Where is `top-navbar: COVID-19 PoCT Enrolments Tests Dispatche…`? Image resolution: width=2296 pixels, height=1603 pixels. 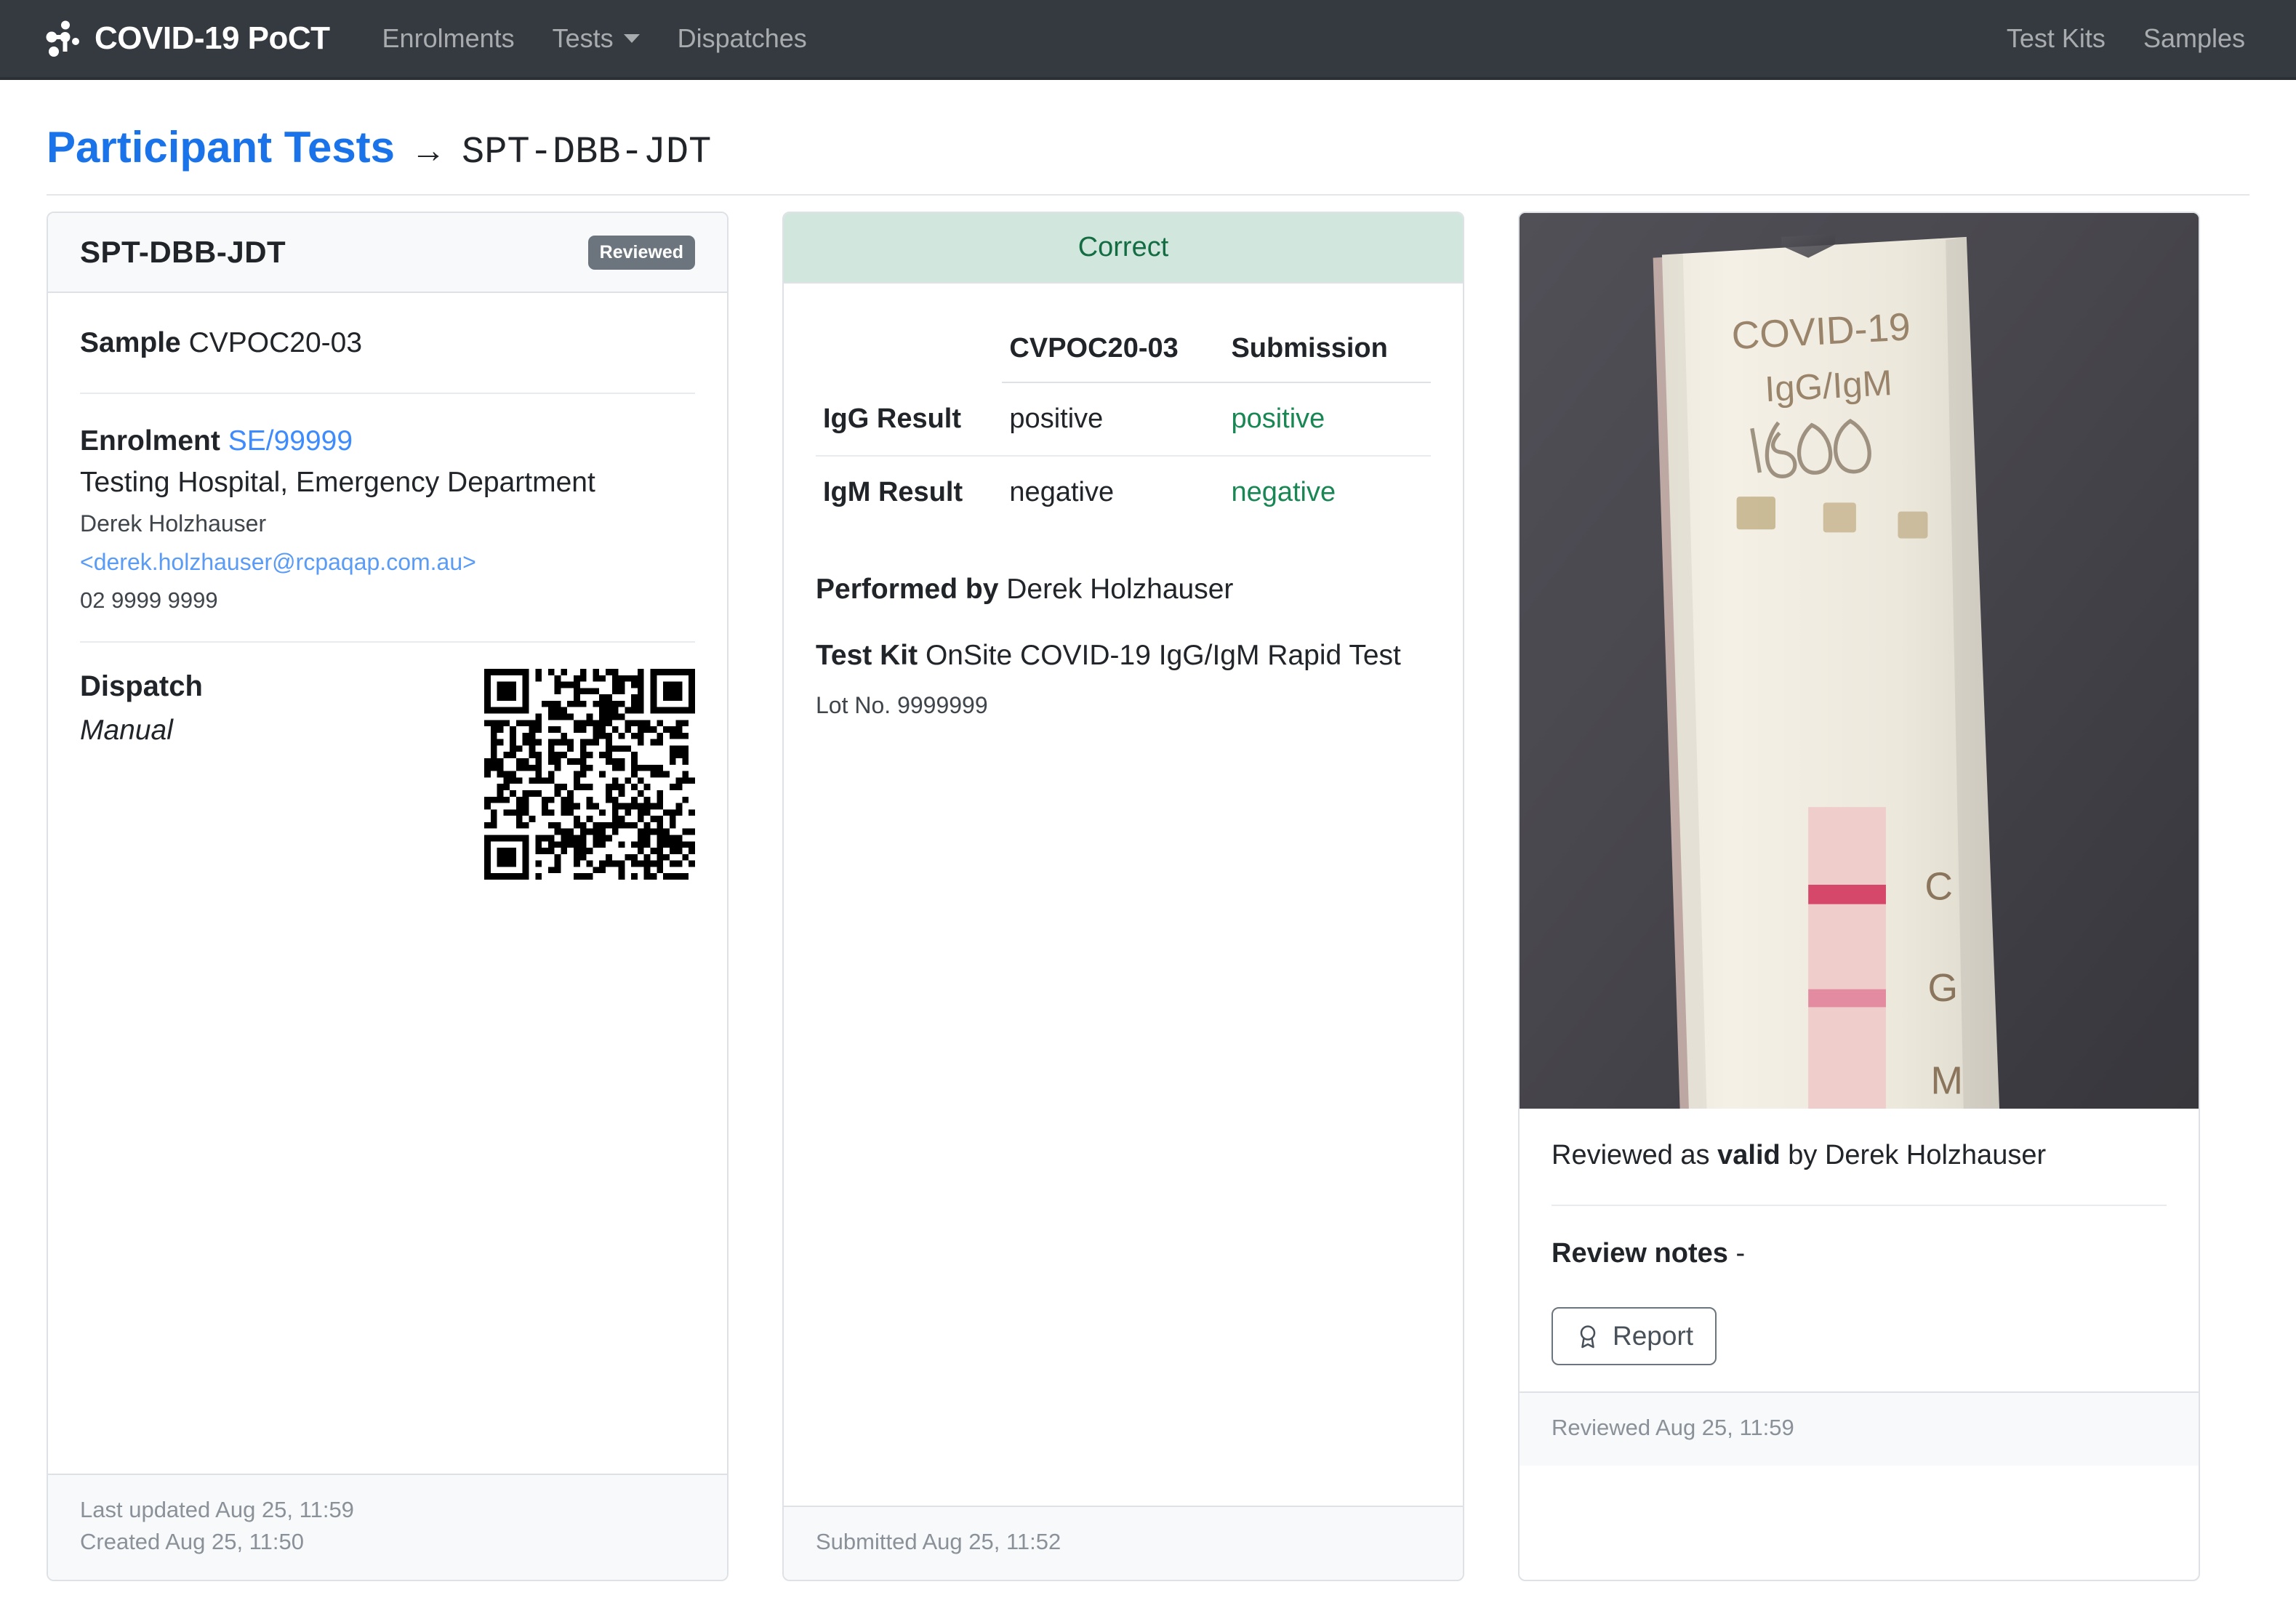 top-navbar: COVID-19 PoCT Enrolments Tests Dispatche… is located at coordinates (1148, 40).